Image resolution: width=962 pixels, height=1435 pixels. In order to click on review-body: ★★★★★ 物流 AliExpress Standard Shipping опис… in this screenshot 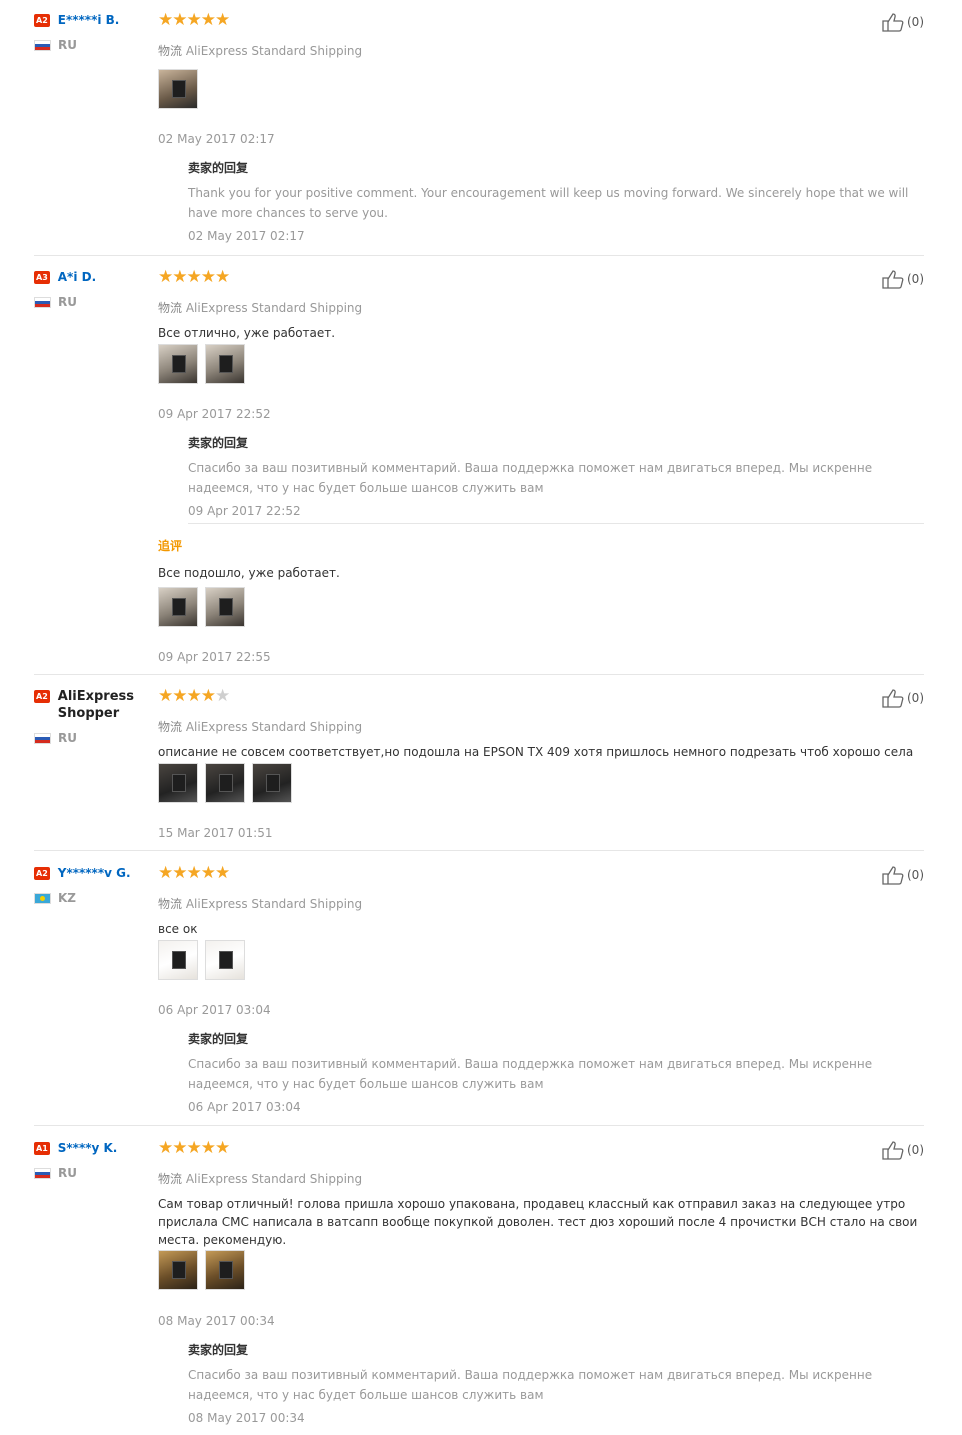, I will do `click(541, 769)`.